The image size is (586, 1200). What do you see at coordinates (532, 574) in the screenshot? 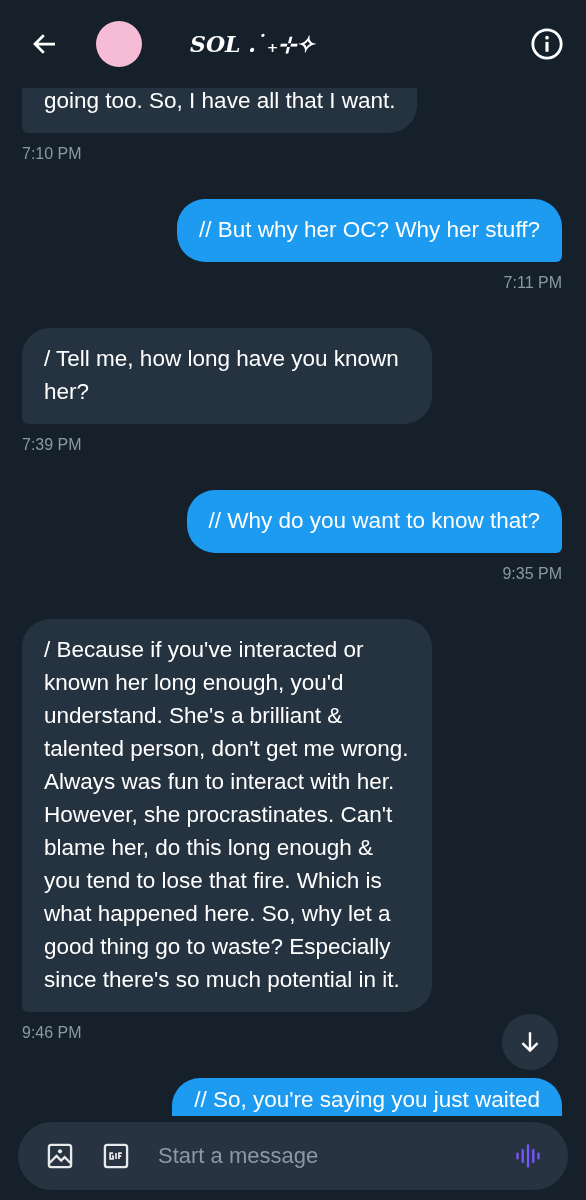
I see `message-time: 9:35 PM` at bounding box center [532, 574].